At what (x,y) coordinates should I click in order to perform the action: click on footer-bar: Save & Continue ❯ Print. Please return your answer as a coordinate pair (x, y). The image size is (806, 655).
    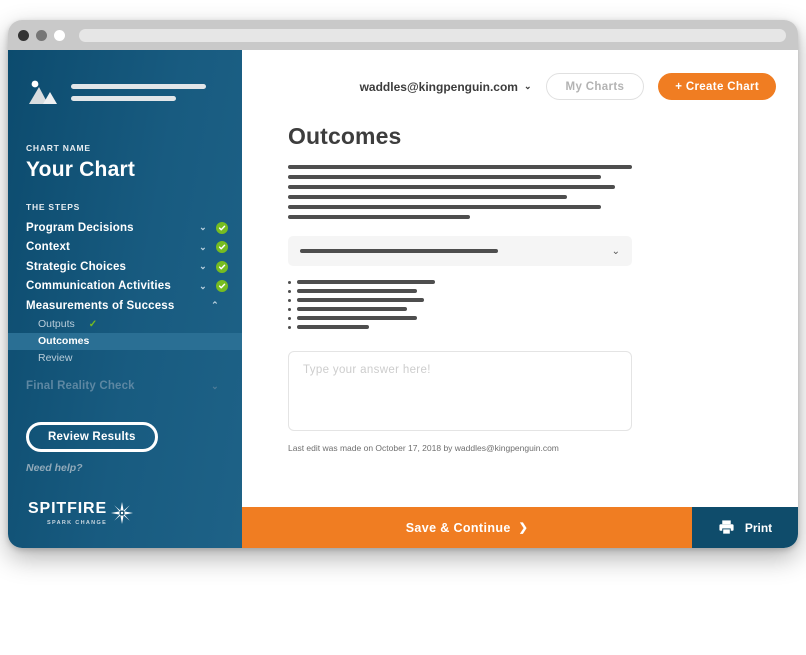
    Looking at the image, I should click on (520, 527).